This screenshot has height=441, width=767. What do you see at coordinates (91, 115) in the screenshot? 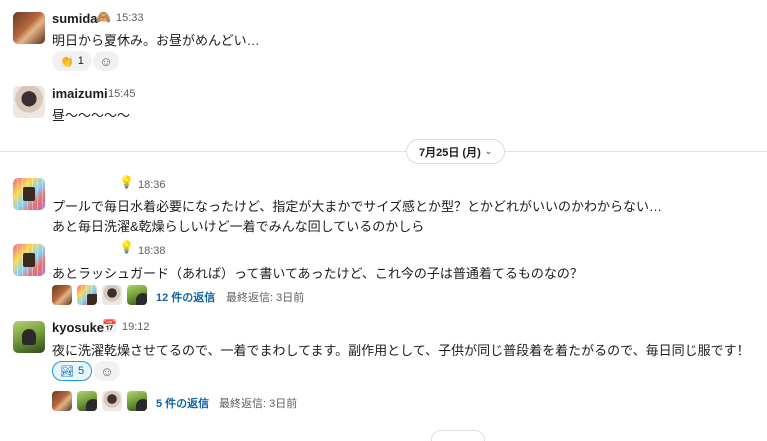
I see `message-text: 昼〜〜〜〜〜` at bounding box center [91, 115].